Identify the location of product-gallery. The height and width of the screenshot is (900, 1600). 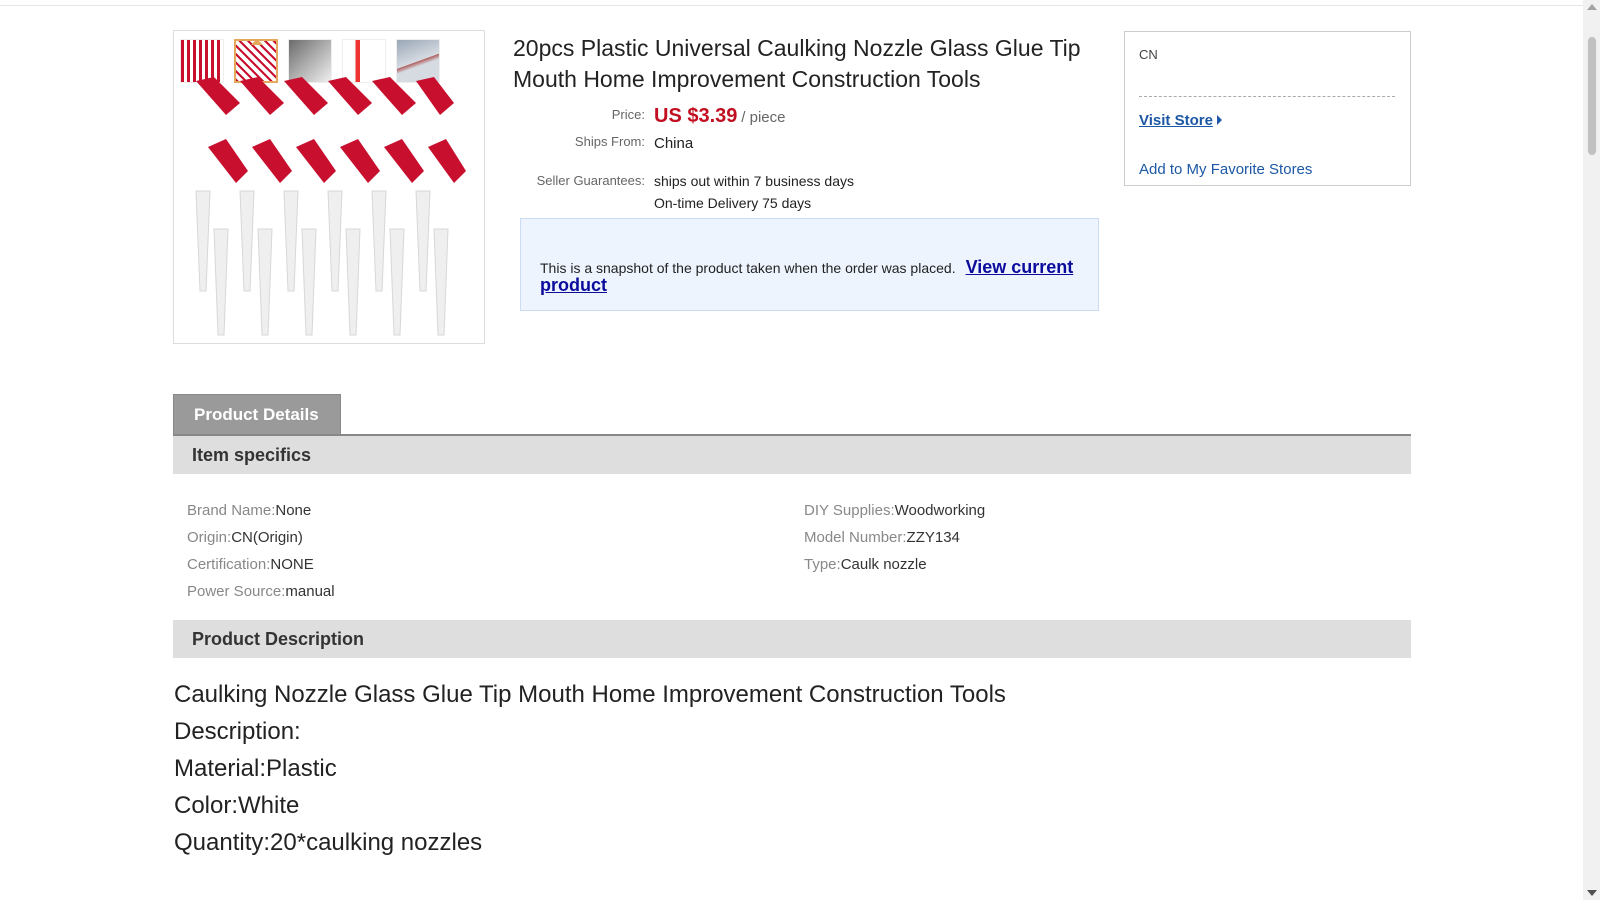
(329, 187).